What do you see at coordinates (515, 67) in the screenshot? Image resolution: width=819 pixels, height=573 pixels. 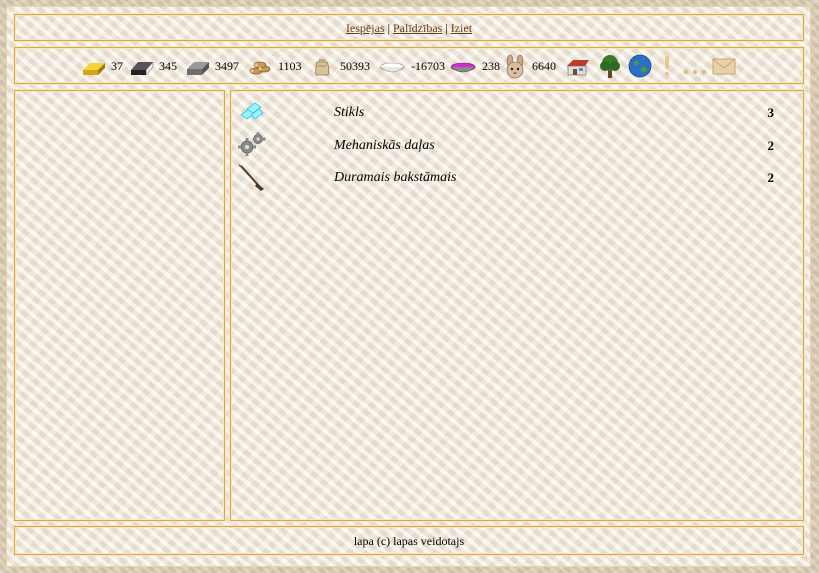 I see `rabbit-icon` at bounding box center [515, 67].